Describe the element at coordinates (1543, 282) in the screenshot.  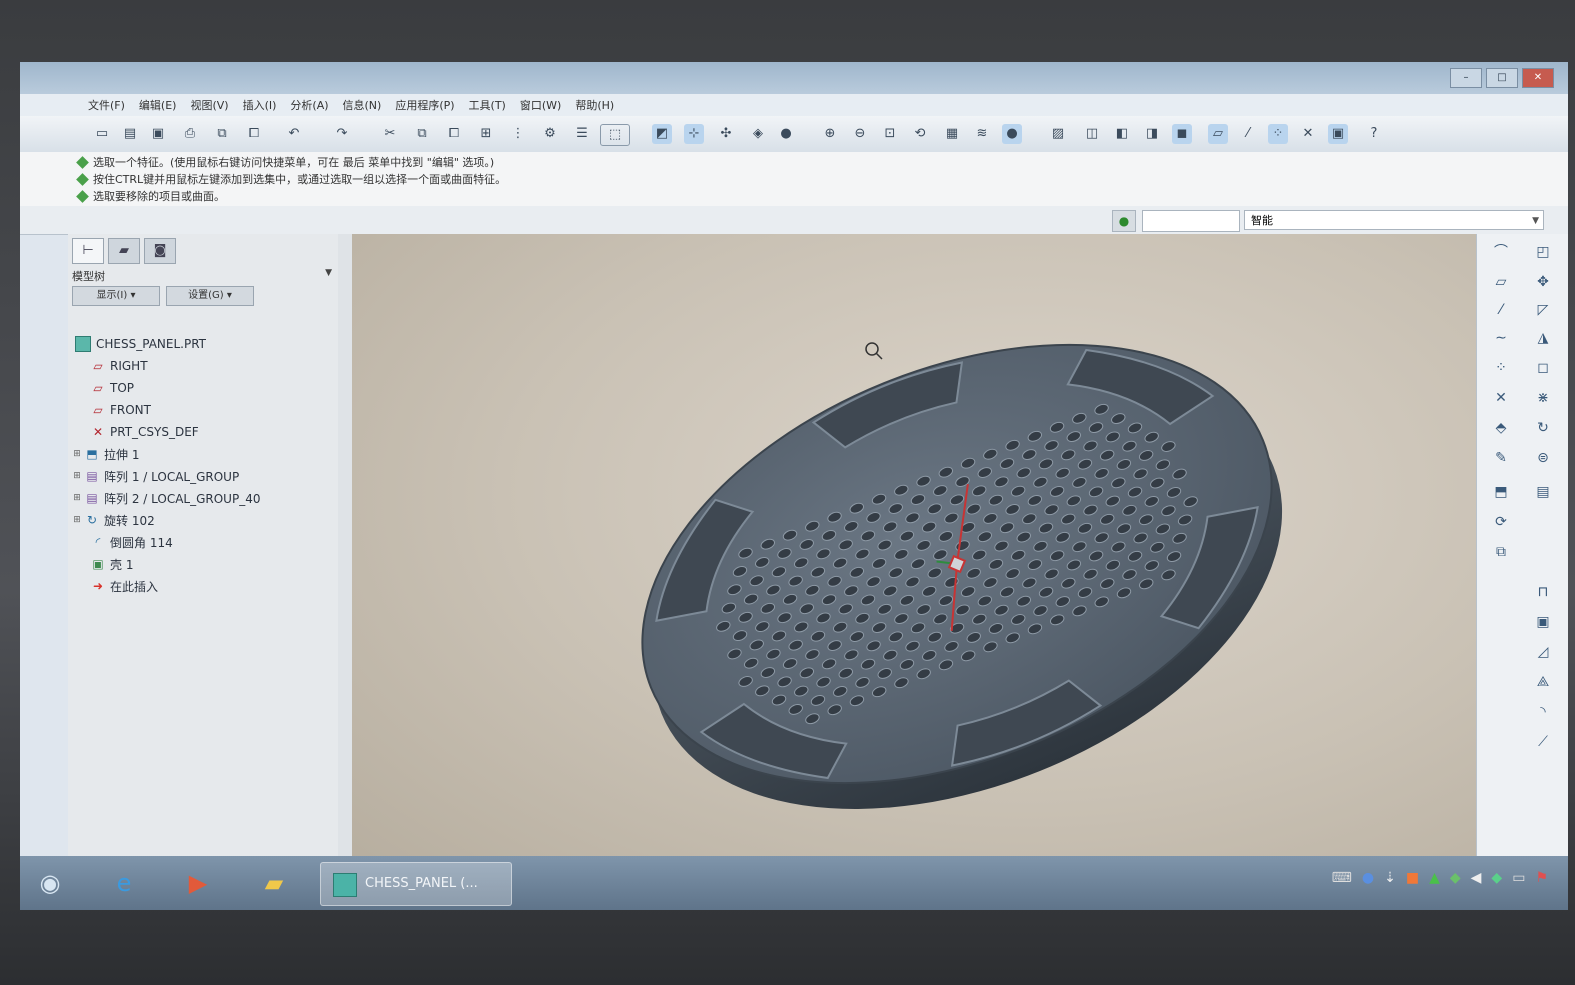
I see `shell-tool-icon: ✥` at that location.